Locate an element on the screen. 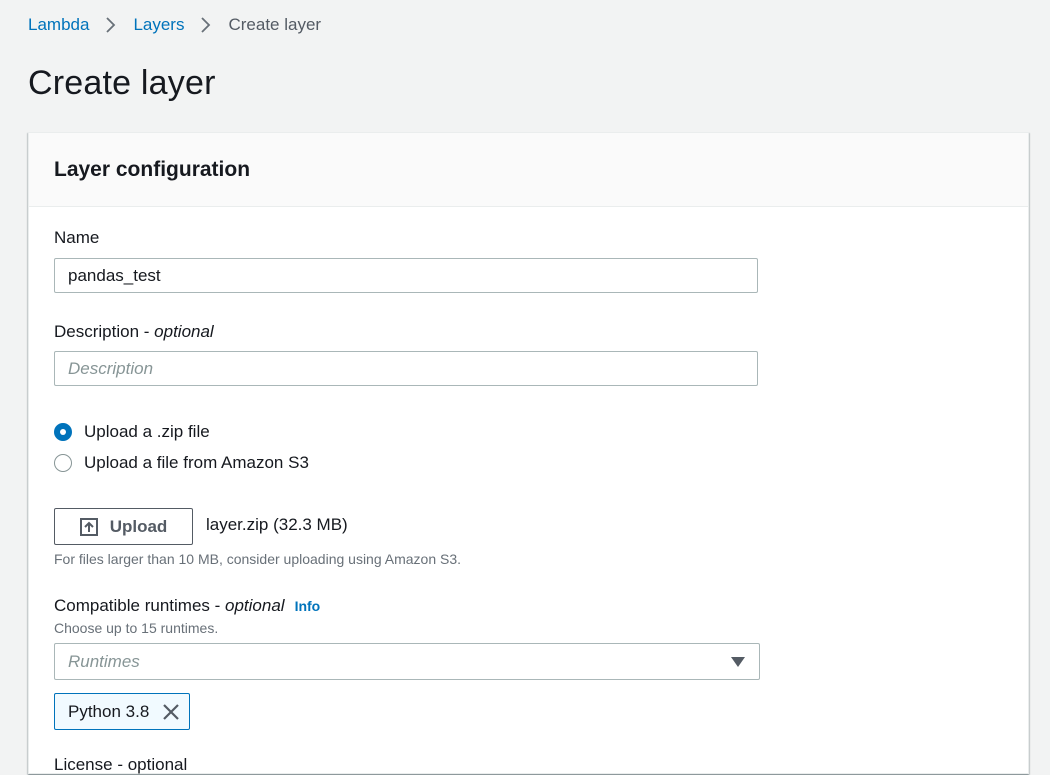 This screenshot has width=1050, height=775. runtimes-optional-tag: optional is located at coordinates (255, 605).